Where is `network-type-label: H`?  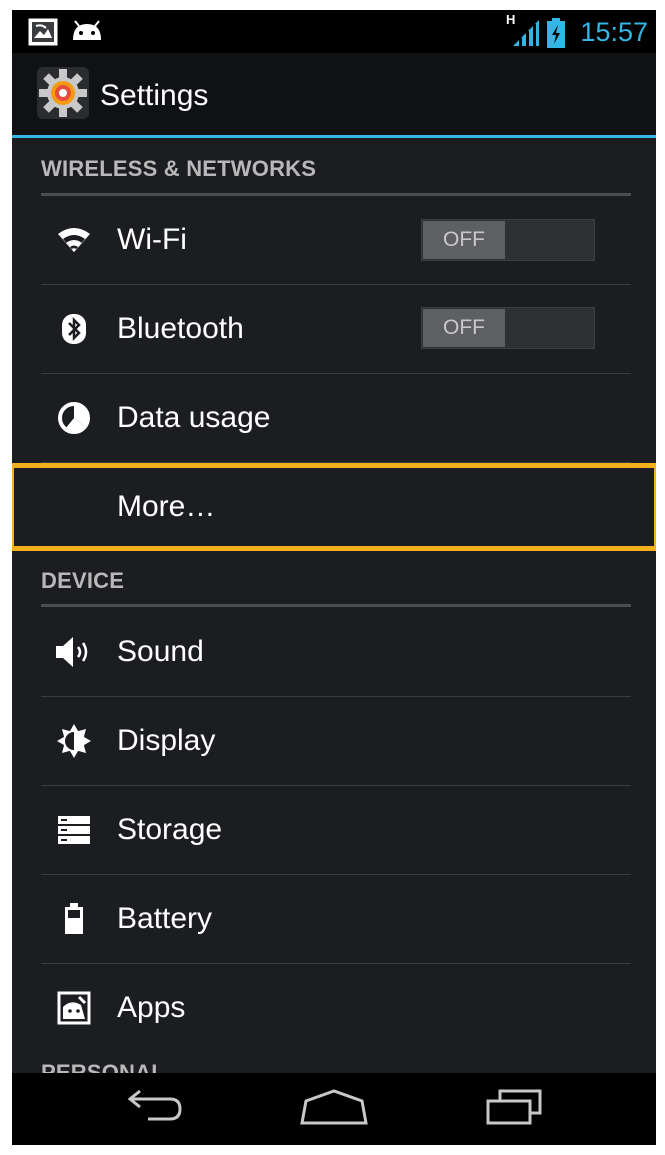 network-type-label: H is located at coordinates (511, 19).